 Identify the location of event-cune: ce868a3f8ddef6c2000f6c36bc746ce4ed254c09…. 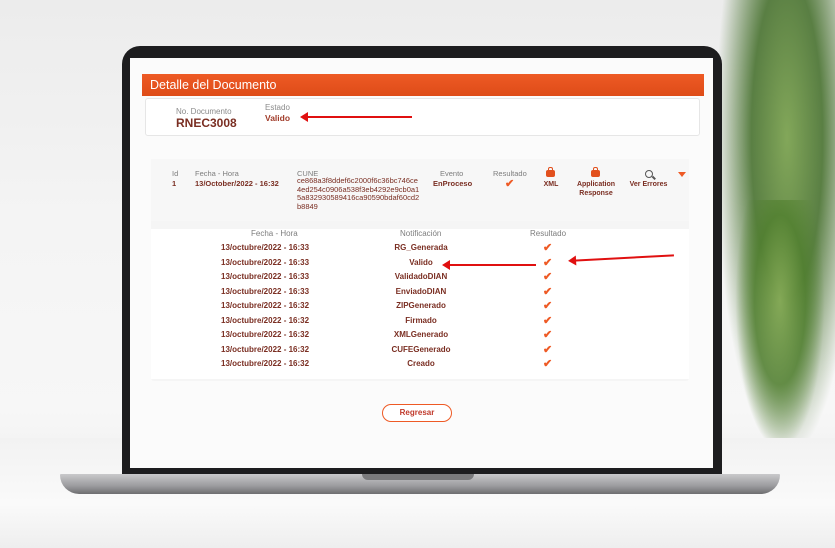
(358, 193).